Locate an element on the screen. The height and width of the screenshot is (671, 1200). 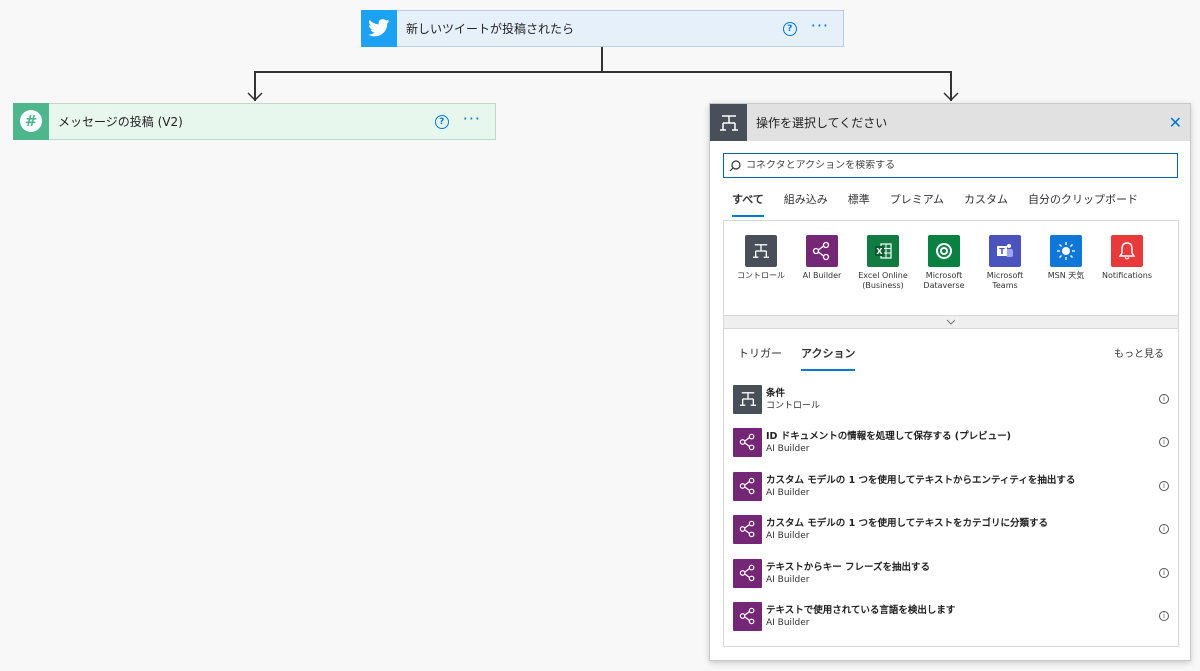
connector-ai-builder: AI Builder is located at coordinates (822, 258).